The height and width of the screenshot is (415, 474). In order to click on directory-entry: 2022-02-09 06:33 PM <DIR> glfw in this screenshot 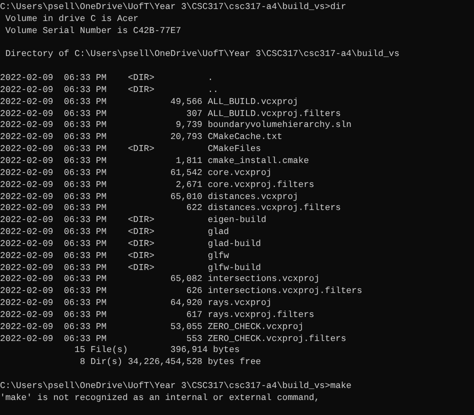, I will do `click(115, 256)`.